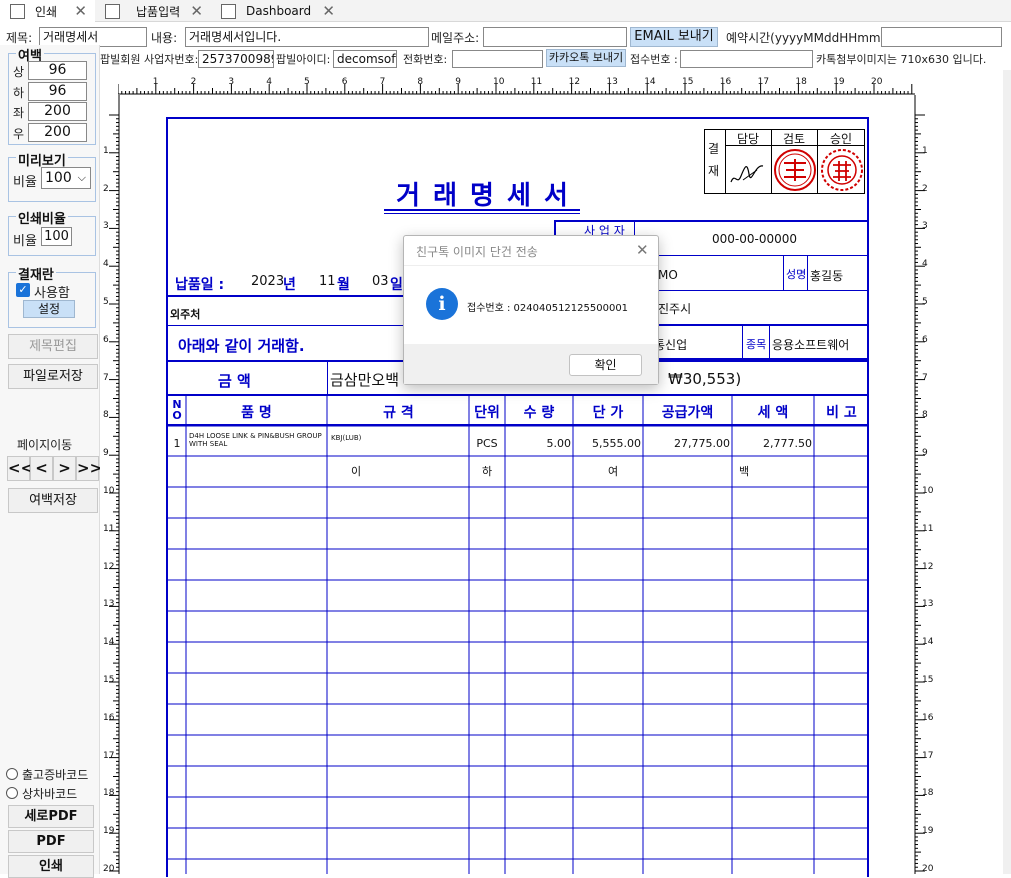 This screenshot has width=1011, height=878. What do you see at coordinates (109, 793) in the screenshot?
I see `ruler-side-number: 18` at bounding box center [109, 793].